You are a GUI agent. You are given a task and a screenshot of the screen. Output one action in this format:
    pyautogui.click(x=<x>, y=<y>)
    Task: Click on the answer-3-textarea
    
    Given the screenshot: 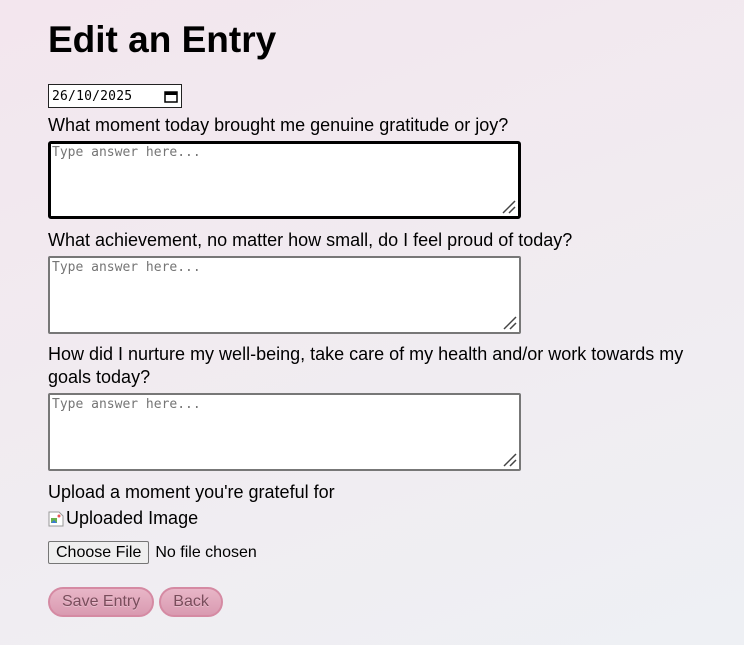 What is the action you would take?
    pyautogui.click(x=284, y=432)
    